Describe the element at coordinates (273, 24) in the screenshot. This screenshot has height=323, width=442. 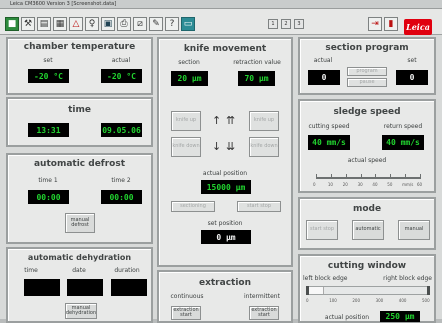
I see `mini-button-1: 1` at that location.